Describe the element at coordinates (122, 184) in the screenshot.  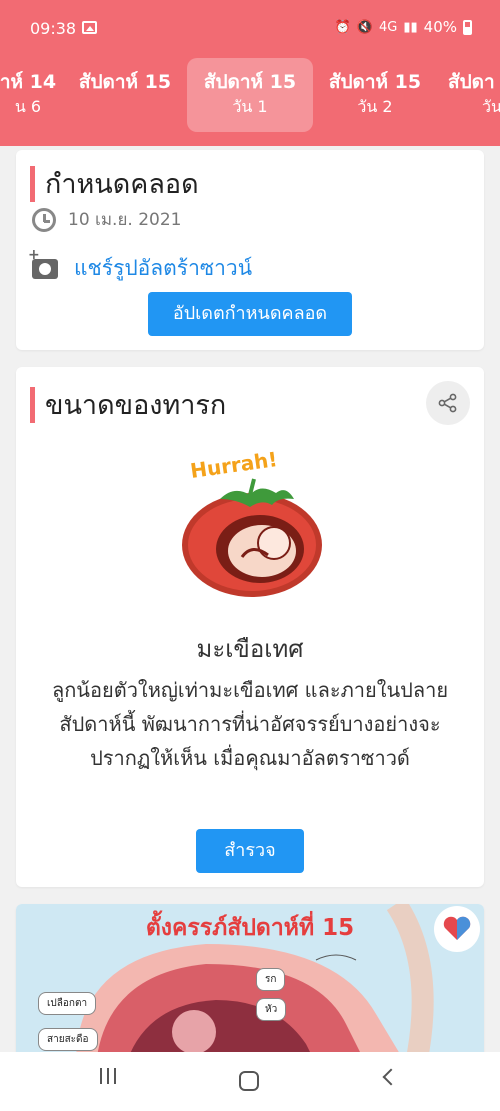
I see `due-date-title: กำหนดคลอด` at that location.